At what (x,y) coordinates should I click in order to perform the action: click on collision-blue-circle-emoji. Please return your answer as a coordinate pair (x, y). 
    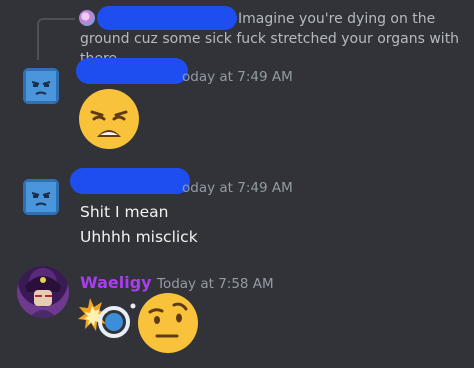
    Looking at the image, I should click on (108, 317).